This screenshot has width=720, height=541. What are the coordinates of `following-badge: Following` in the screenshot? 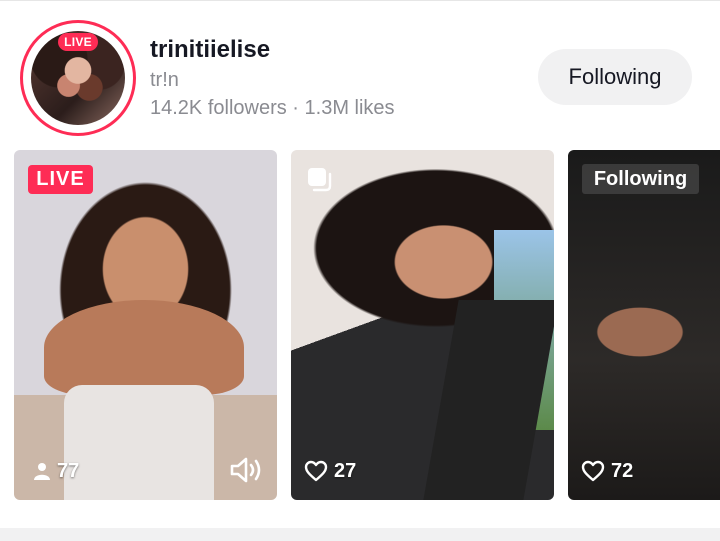 It's located at (640, 179).